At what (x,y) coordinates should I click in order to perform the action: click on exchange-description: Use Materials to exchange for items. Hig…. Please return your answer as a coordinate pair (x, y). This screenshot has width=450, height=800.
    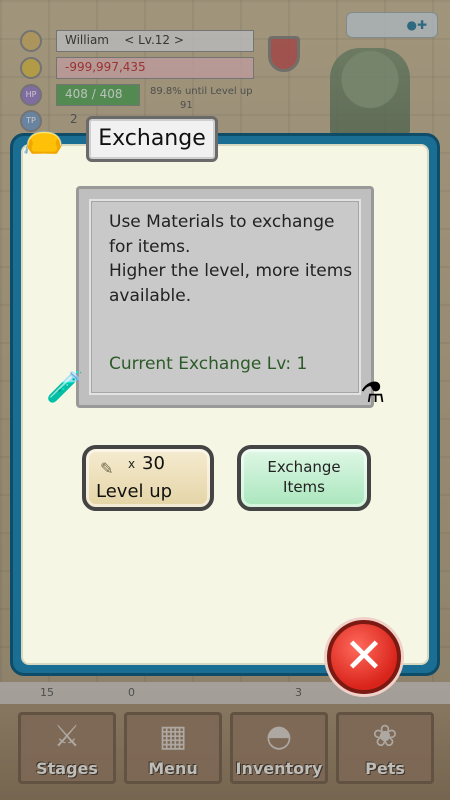
    Looking at the image, I should click on (231, 259).